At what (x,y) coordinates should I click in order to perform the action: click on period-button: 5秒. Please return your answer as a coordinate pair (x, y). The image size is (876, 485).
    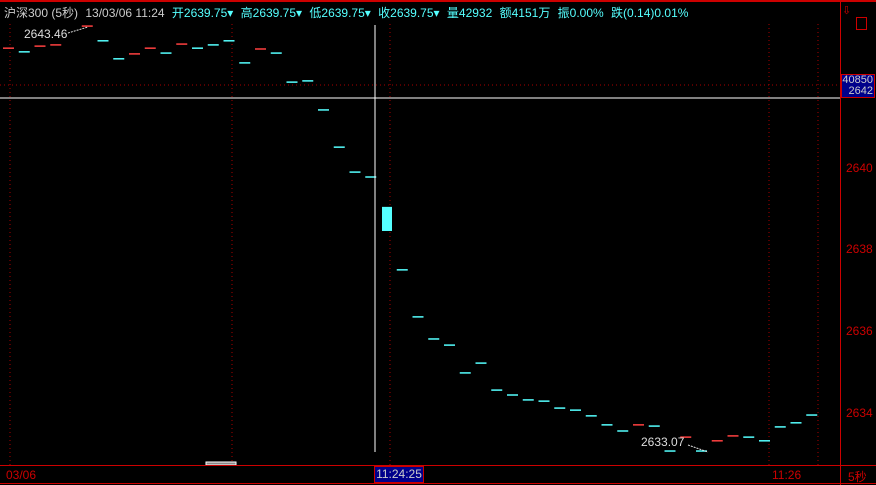
    Looking at the image, I should click on (857, 476).